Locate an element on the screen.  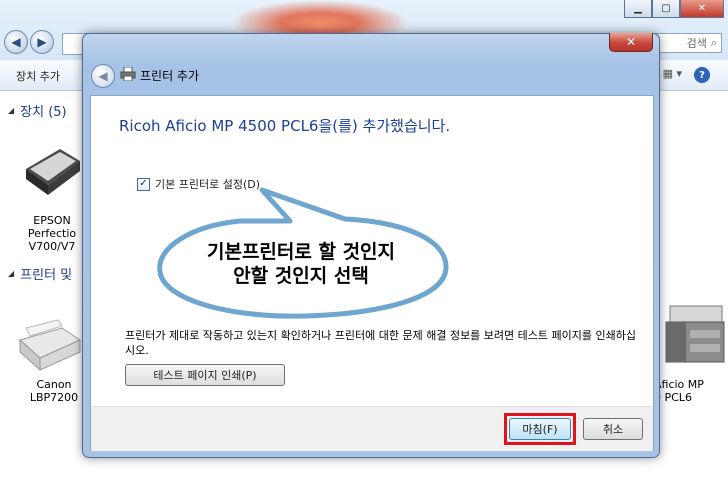
callout-line-1: 기본프린터로 할 것인지 is located at coordinates (301, 252).